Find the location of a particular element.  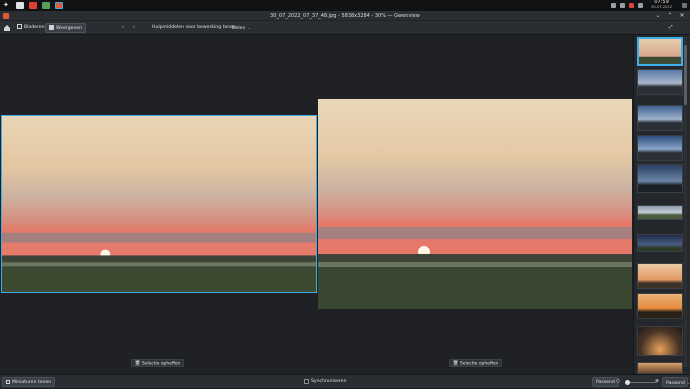

zoom-in-icon: ⊕ is located at coordinates (657, 382).